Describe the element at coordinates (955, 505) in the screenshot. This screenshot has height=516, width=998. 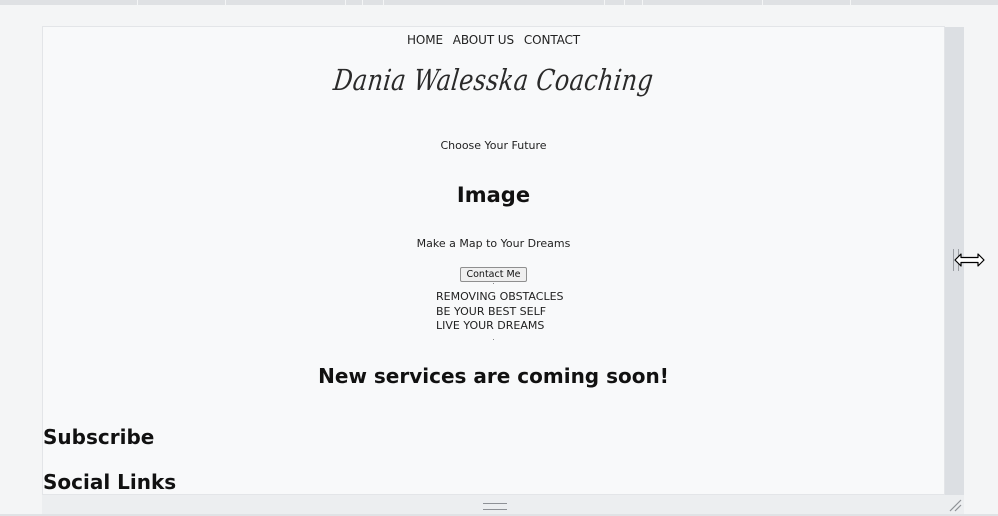
I see `resize-corner-icon` at that location.